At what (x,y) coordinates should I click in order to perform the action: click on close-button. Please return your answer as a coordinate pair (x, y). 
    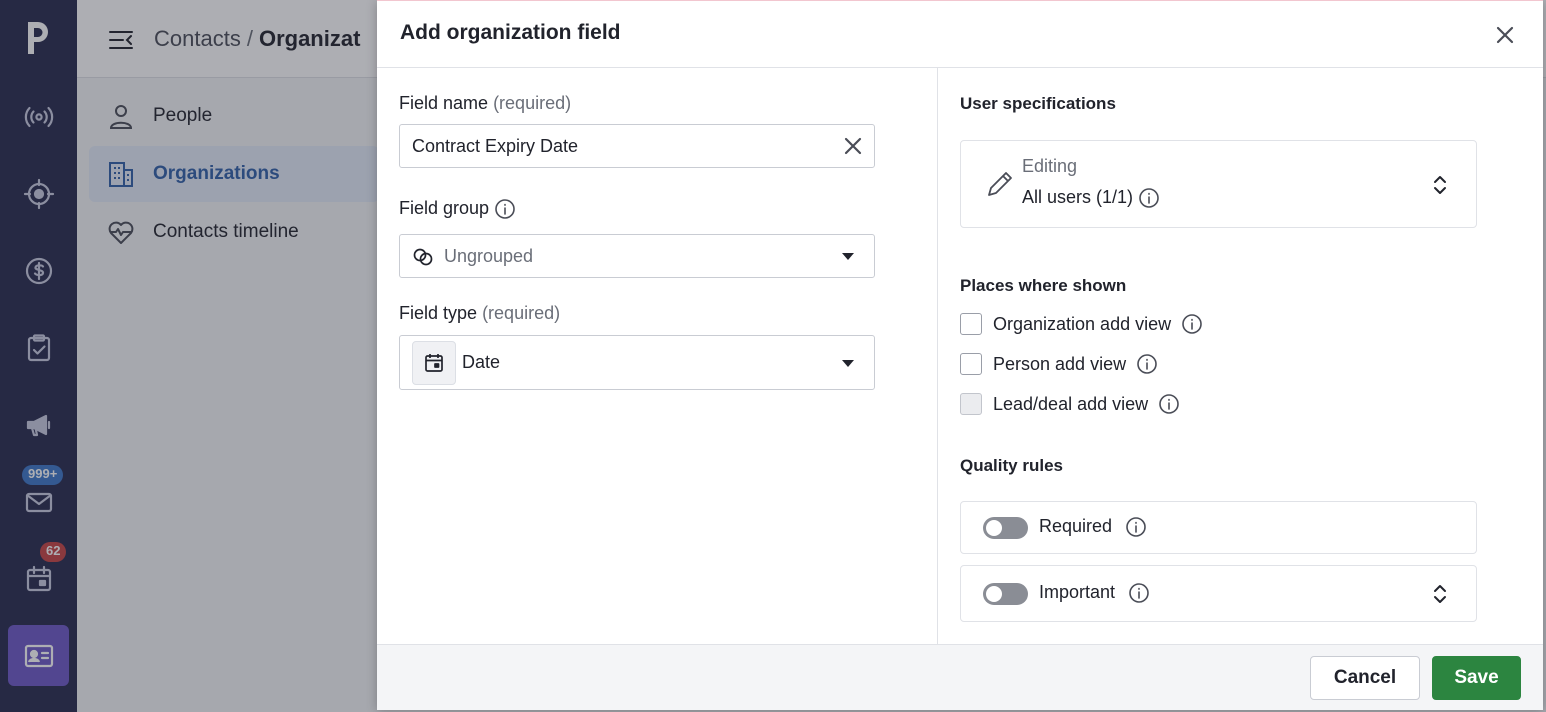
    Looking at the image, I should click on (1505, 35).